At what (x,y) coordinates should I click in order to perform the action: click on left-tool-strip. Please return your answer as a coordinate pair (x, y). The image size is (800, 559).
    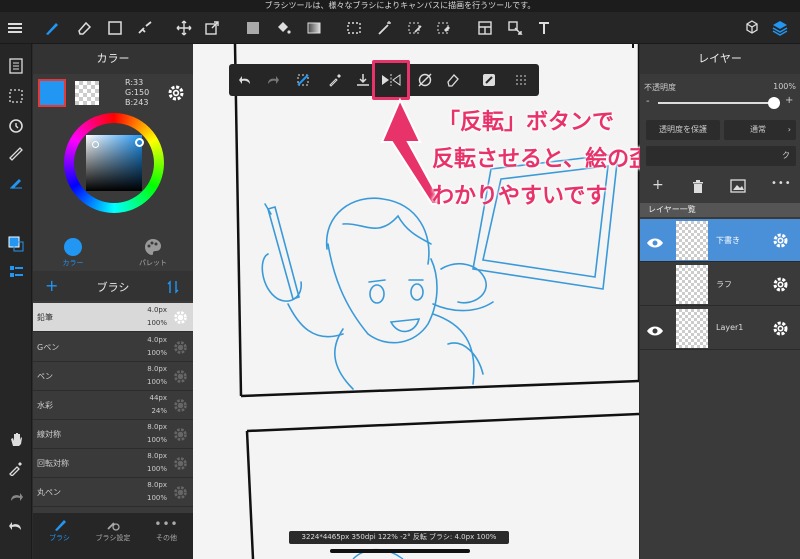
    Looking at the image, I should click on (16, 301).